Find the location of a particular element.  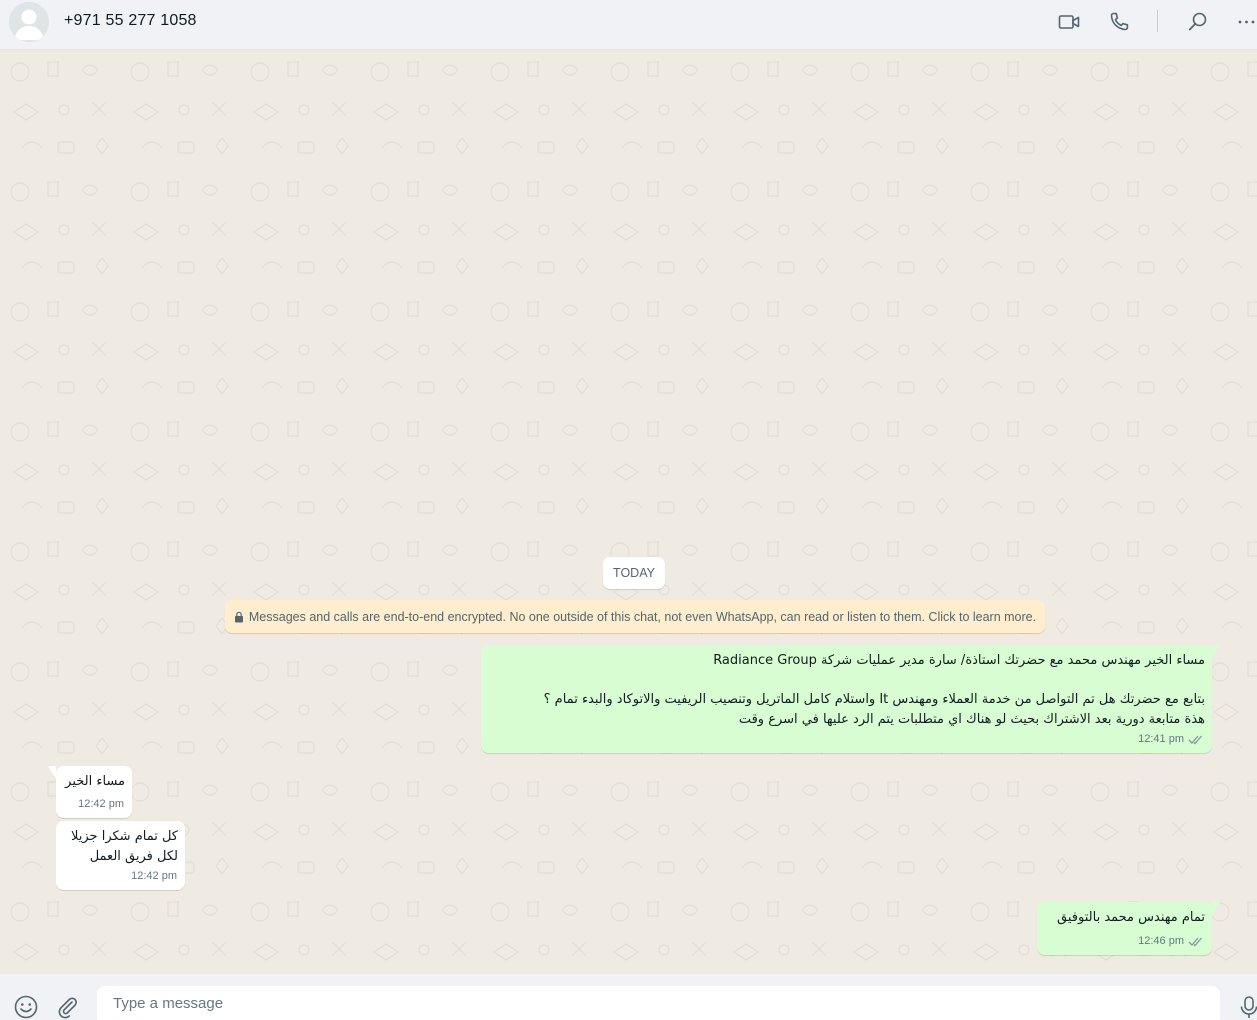

message-input is located at coordinates (658, 1003).